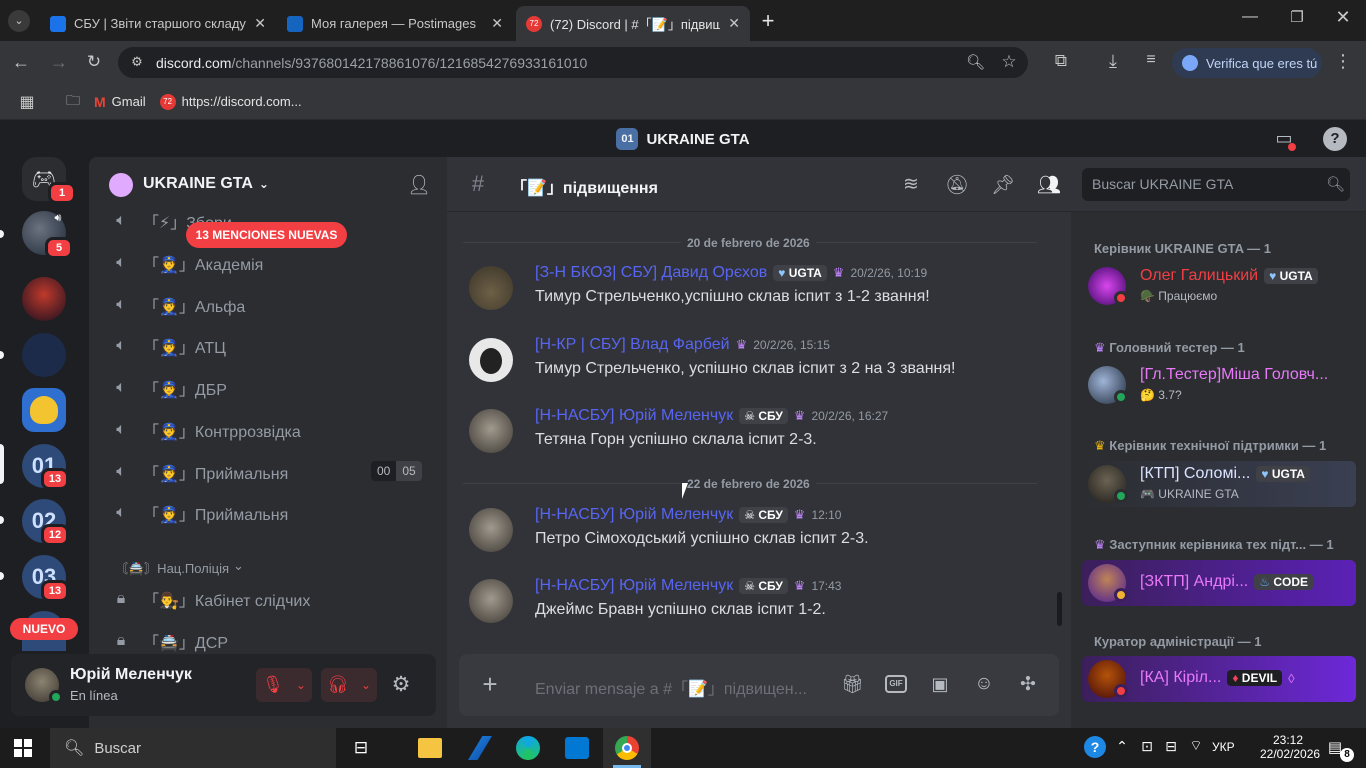  I want to click on sticker-icon: ▣, so click(940, 684).